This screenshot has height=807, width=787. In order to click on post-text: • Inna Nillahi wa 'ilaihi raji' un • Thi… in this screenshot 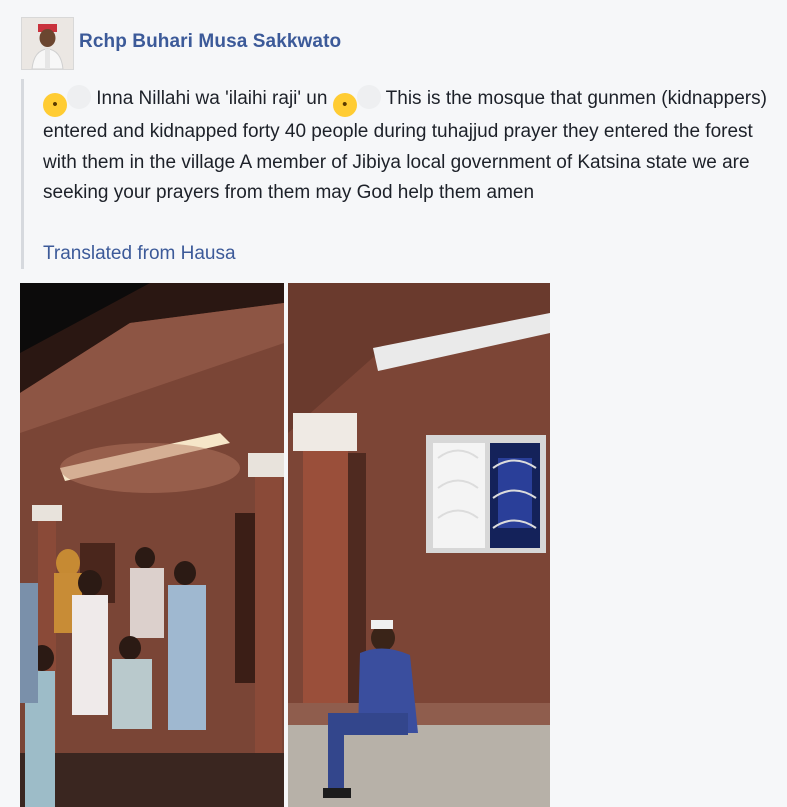, I will do `click(410, 146)`.